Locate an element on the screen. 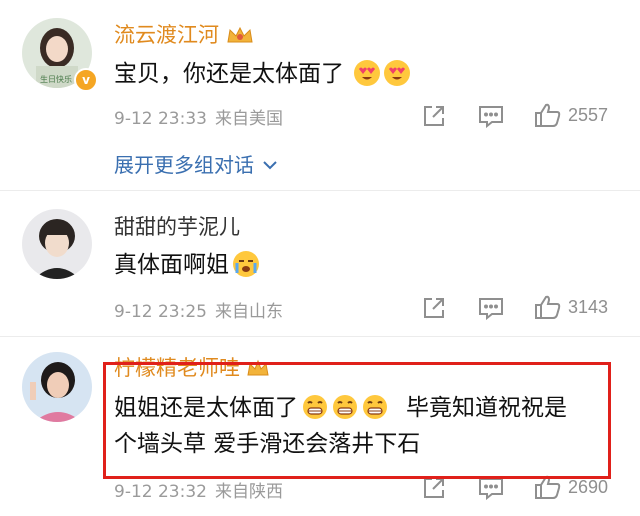 The image size is (640, 516). verified-badge-icon: v is located at coordinates (86, 80).